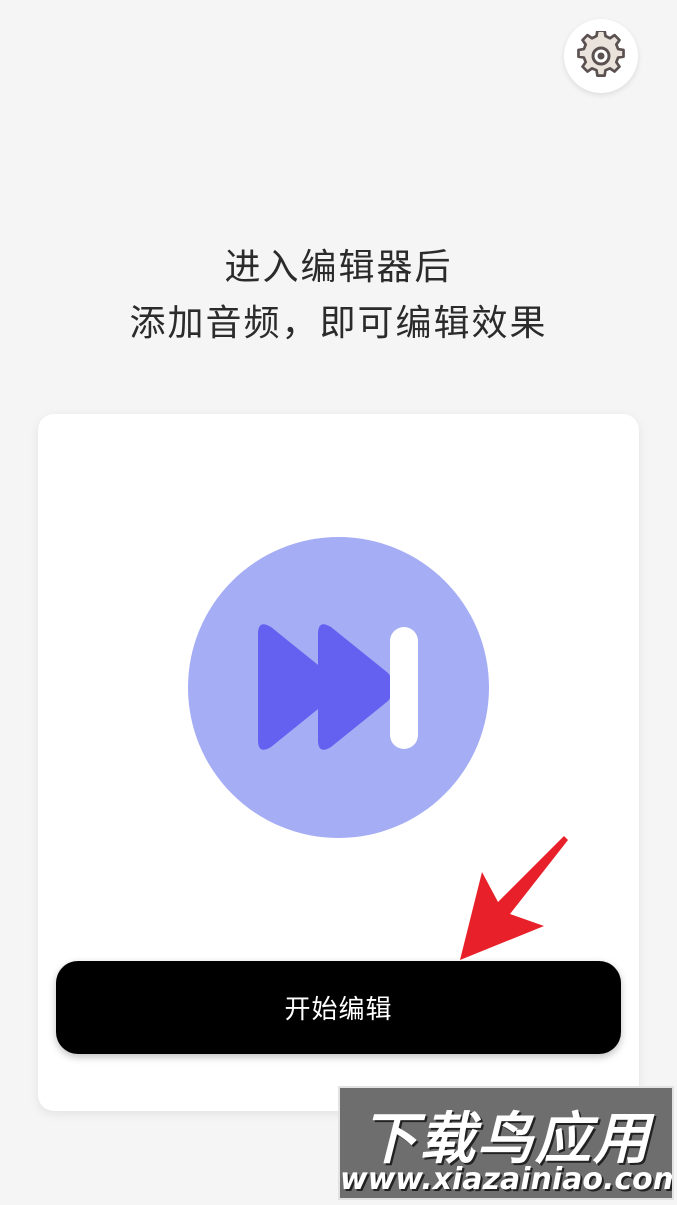 The height and width of the screenshot is (1205, 677). I want to click on fast-forward-skip-icon, so click(338, 687).